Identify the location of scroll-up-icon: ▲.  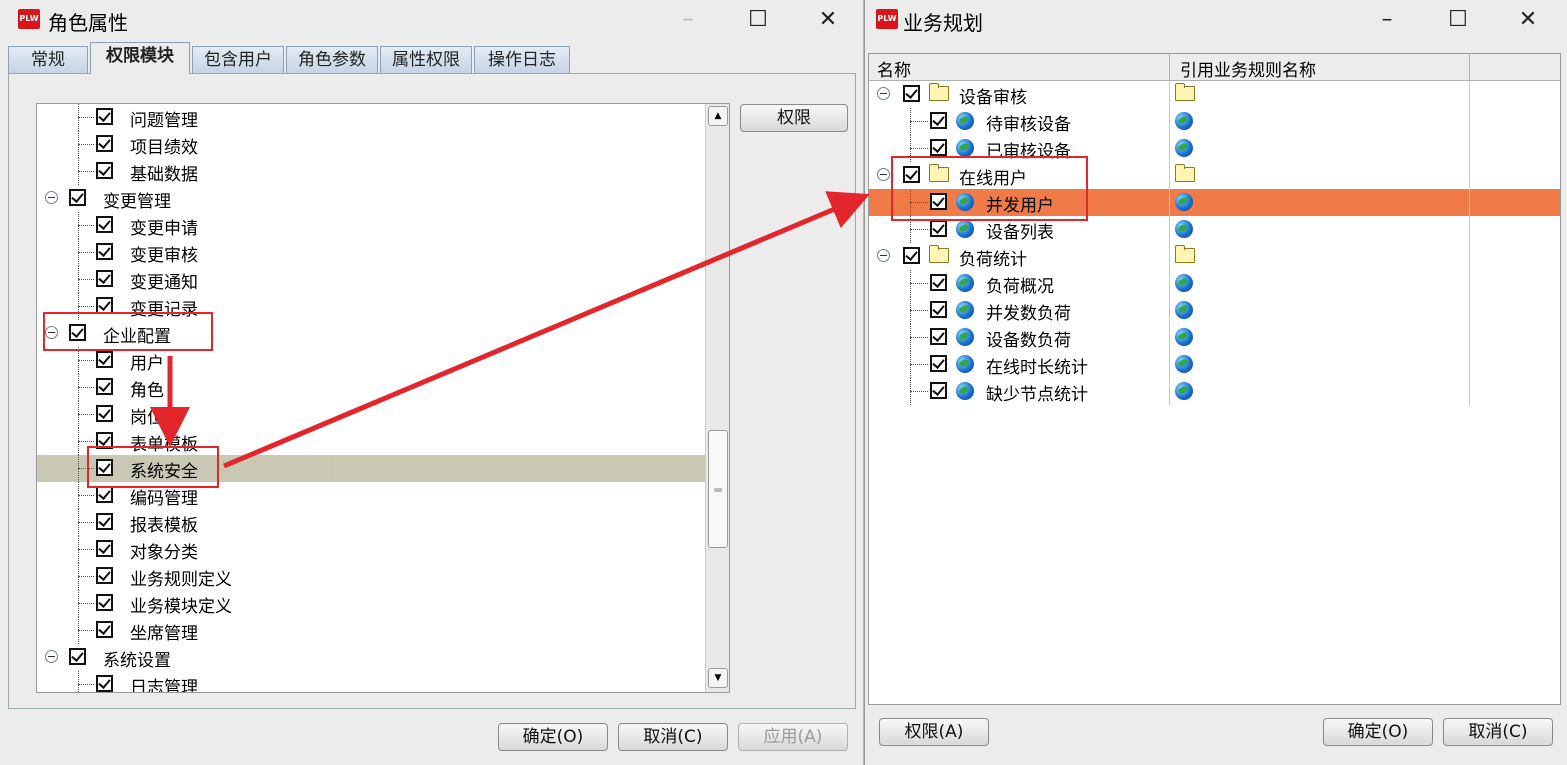
(718, 116).